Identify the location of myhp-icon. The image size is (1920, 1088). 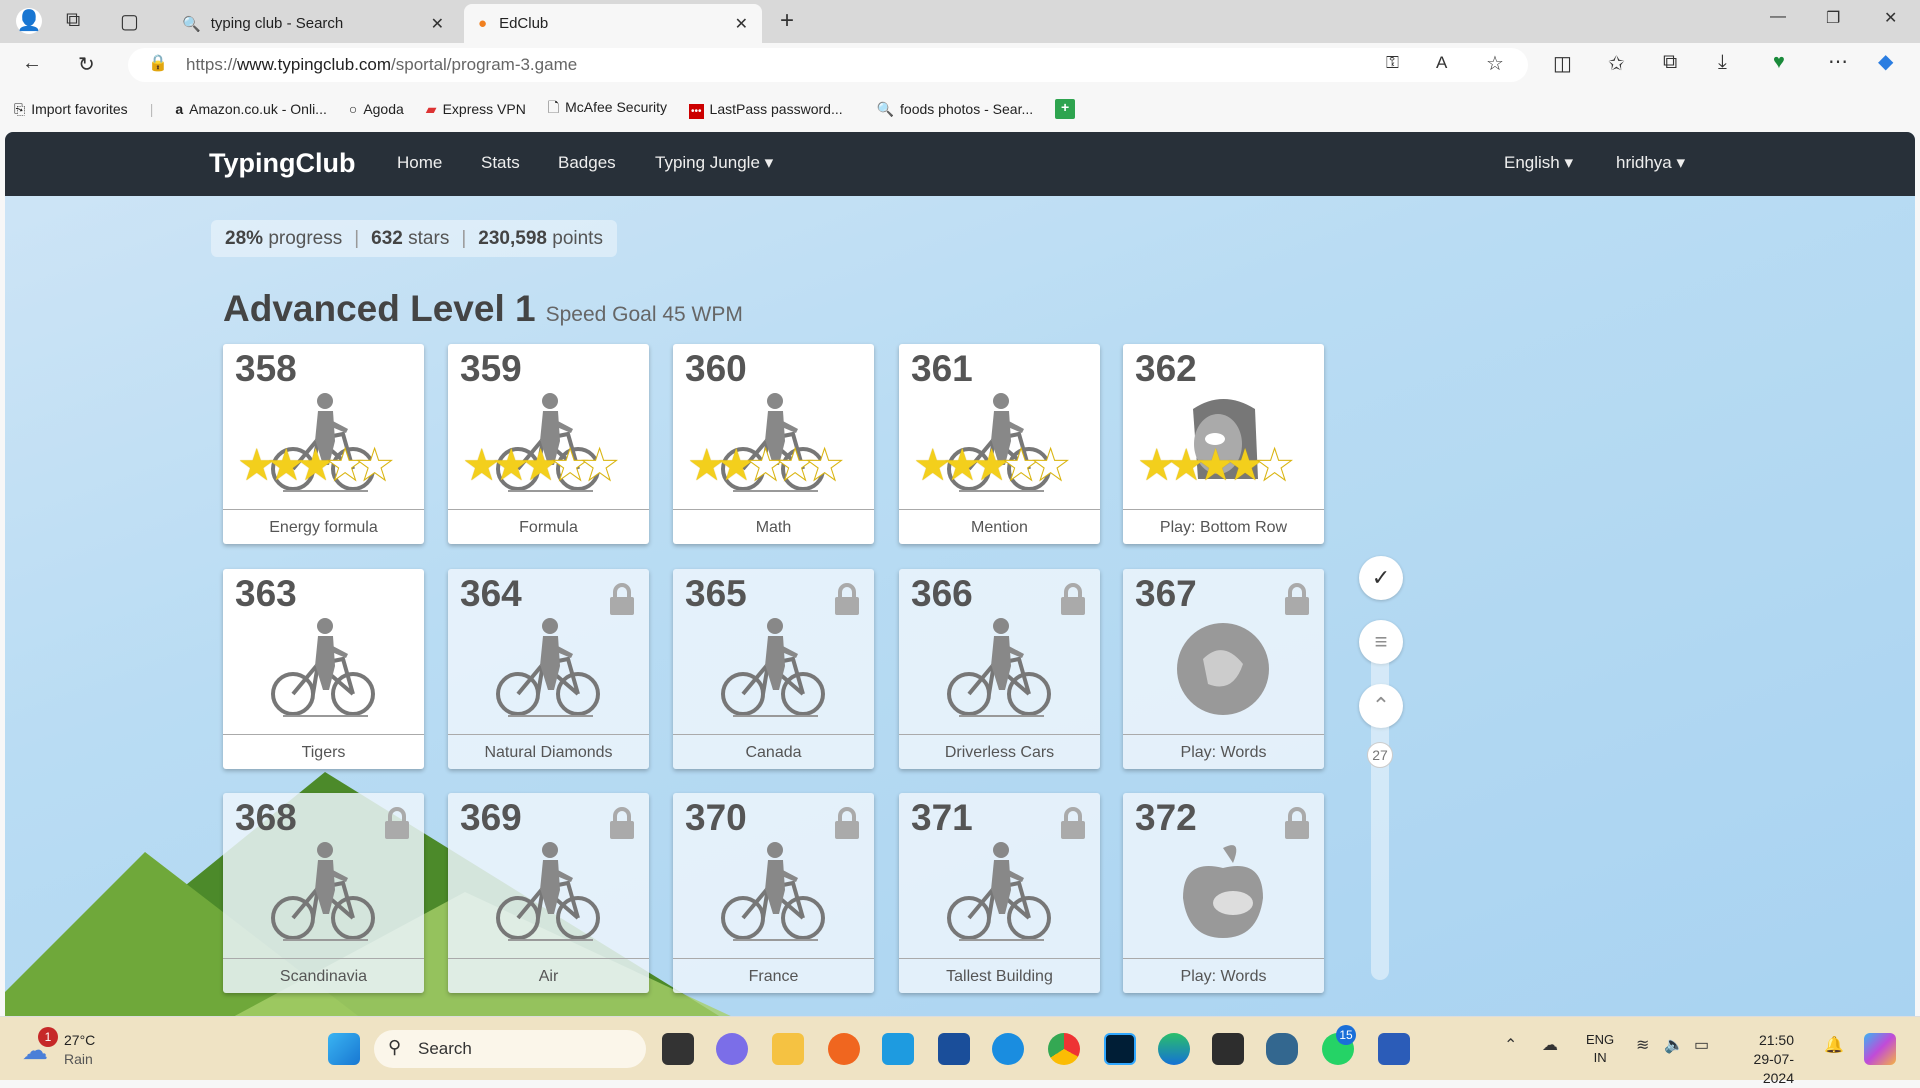
(898, 1049).